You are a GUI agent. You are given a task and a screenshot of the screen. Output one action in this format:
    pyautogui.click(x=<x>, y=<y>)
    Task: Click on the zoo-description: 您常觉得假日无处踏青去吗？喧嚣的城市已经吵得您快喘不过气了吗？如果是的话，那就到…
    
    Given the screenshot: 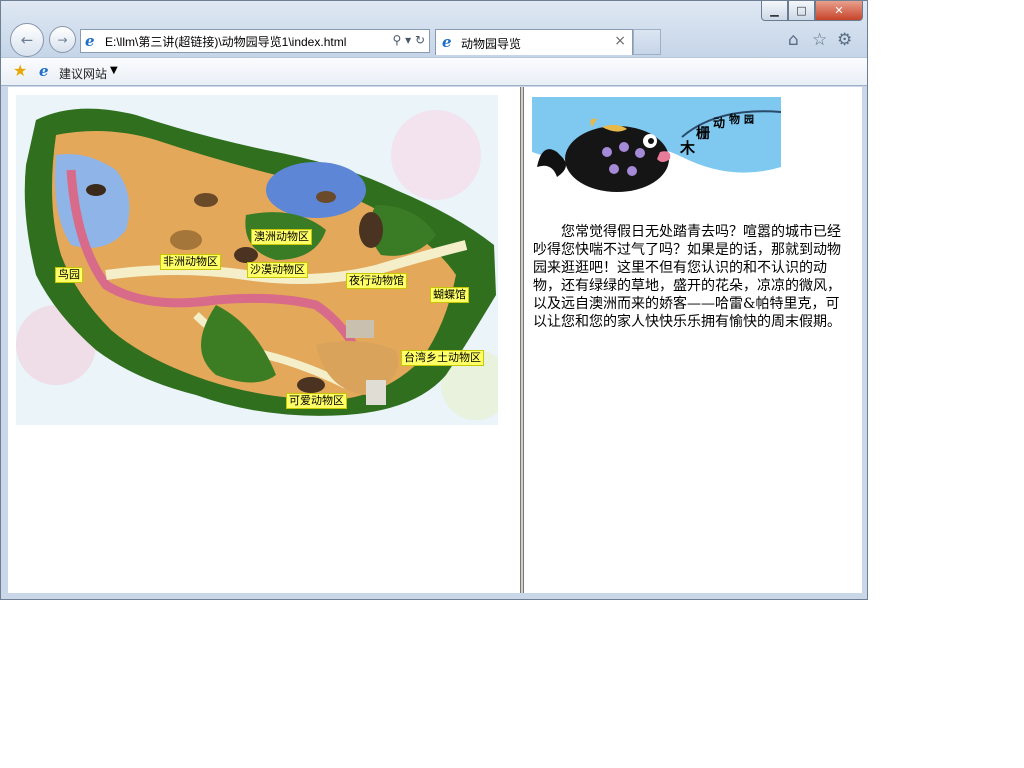 What is the action you would take?
    pyautogui.click(x=687, y=277)
    